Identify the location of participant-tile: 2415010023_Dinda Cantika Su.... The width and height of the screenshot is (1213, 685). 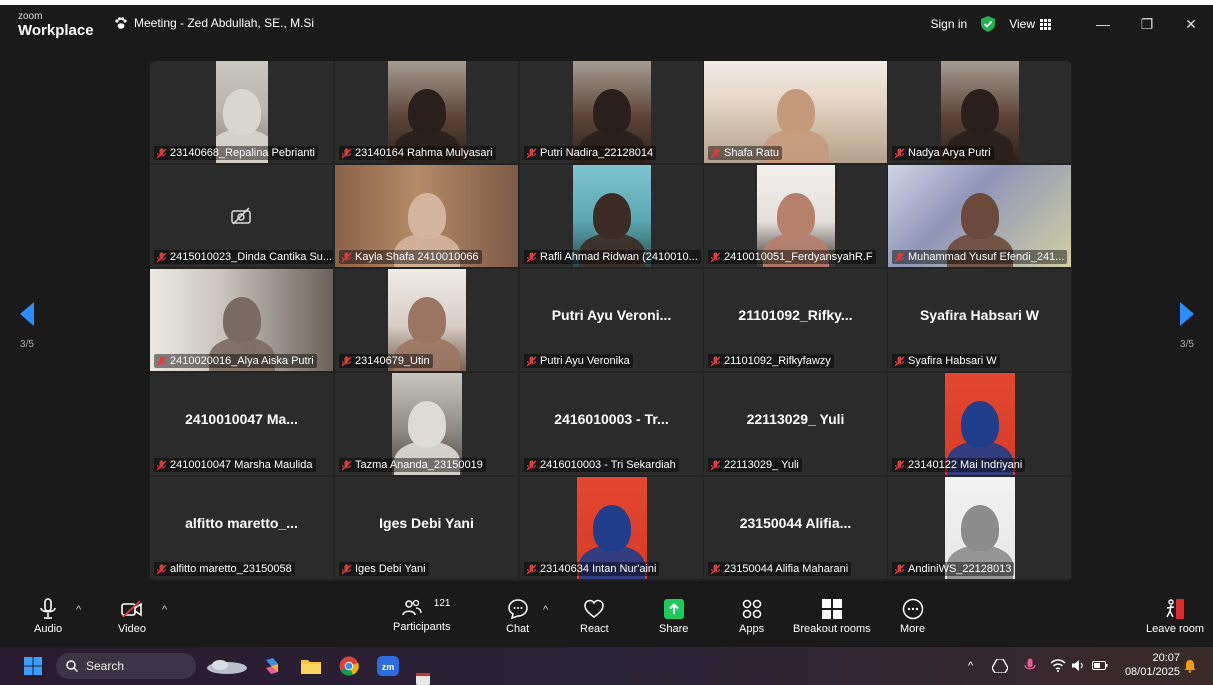
(241, 216).